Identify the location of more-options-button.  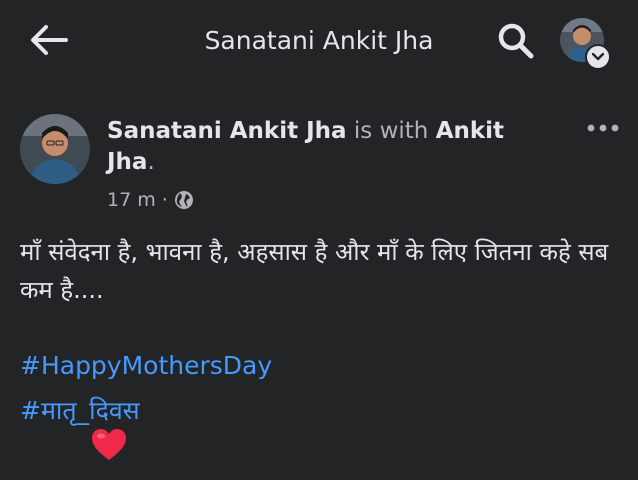
(604, 128).